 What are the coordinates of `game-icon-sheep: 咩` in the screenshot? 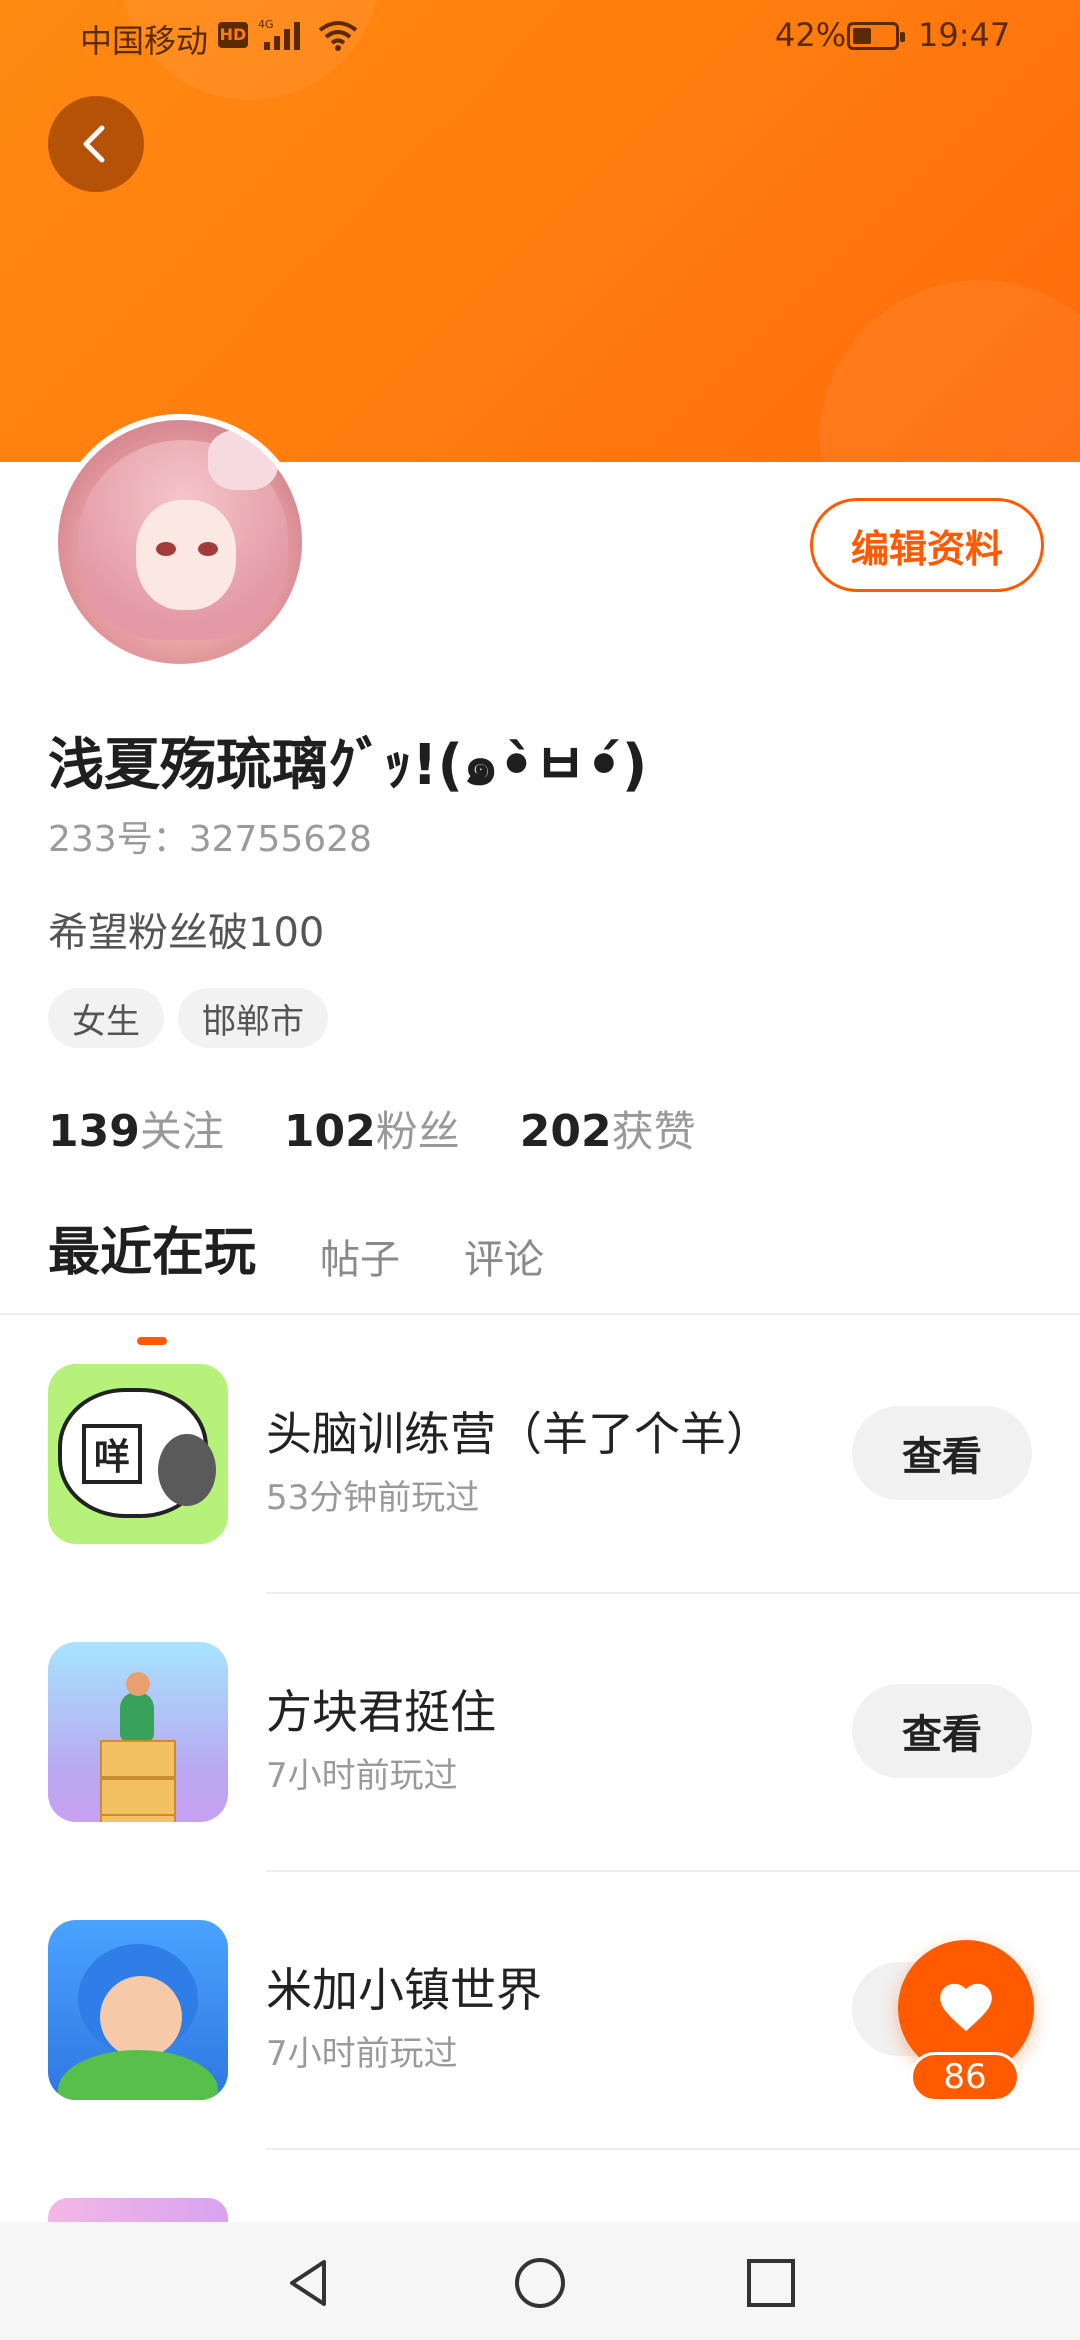 It's located at (138, 1454).